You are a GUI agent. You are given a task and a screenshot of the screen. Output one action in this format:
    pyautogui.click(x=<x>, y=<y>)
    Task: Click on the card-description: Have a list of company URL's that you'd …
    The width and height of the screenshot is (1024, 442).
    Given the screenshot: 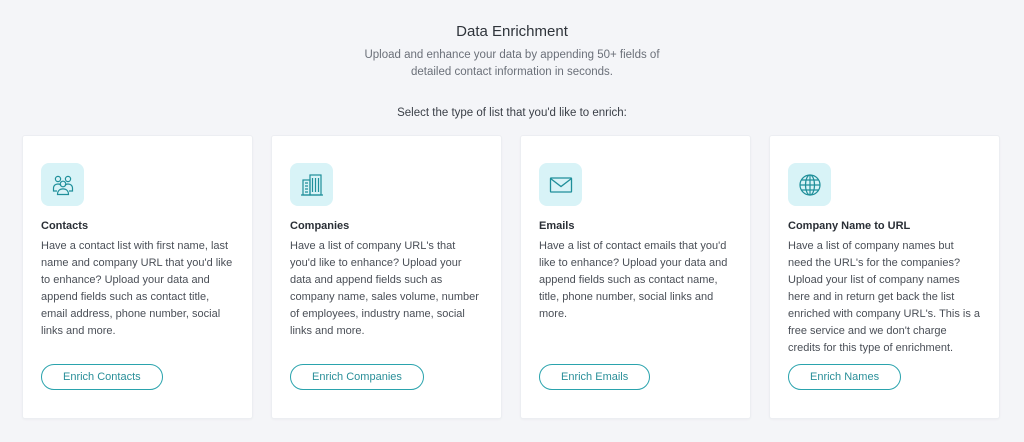 What is the action you would take?
    pyautogui.click(x=384, y=288)
    